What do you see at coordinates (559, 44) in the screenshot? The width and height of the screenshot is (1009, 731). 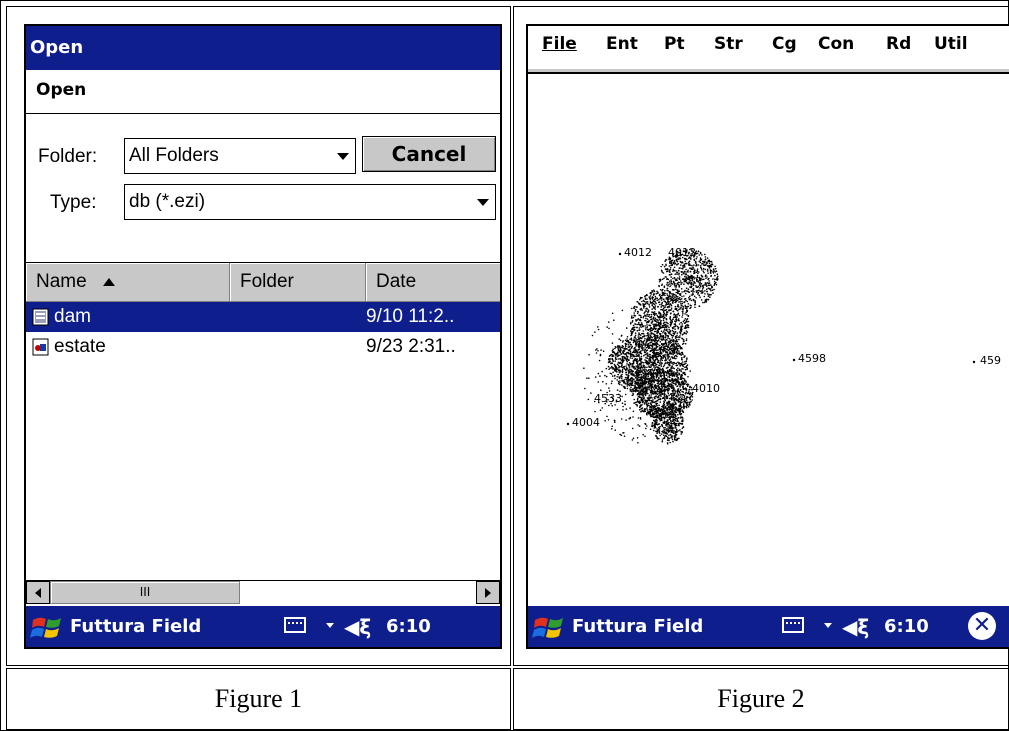 I see `menu-file: File` at bounding box center [559, 44].